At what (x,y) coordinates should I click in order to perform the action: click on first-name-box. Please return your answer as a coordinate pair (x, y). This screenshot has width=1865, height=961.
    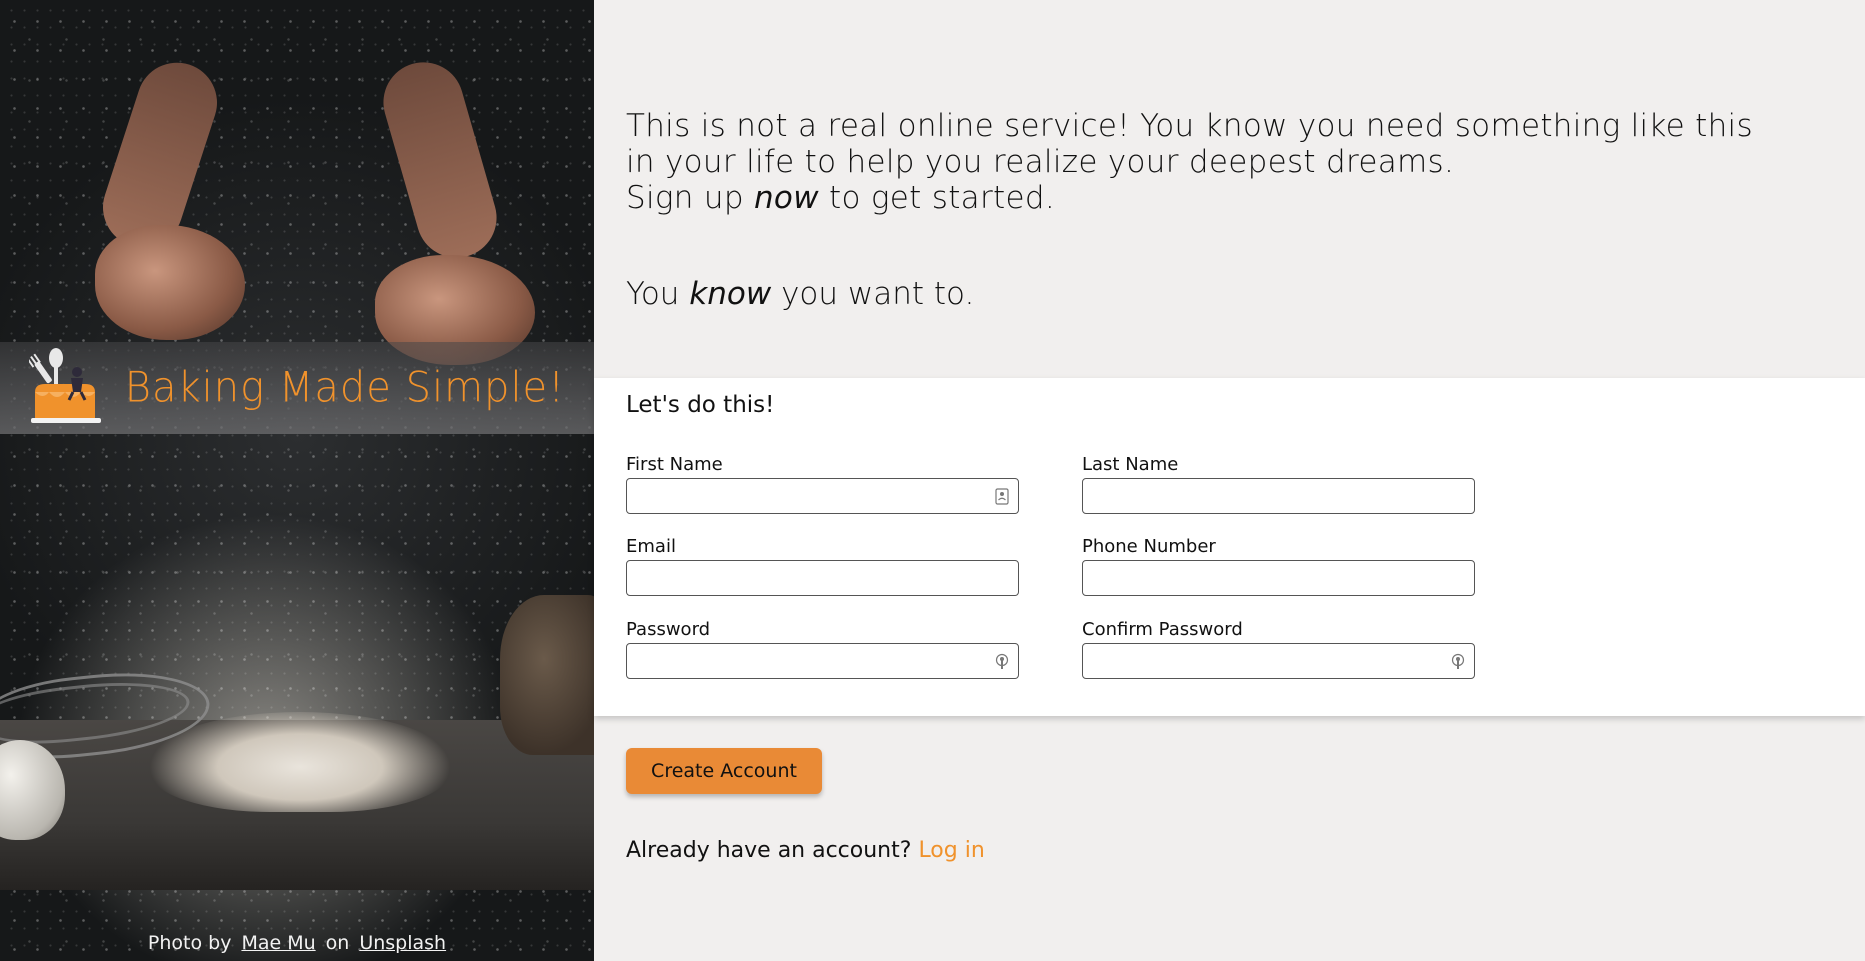
    Looking at the image, I should click on (822, 496).